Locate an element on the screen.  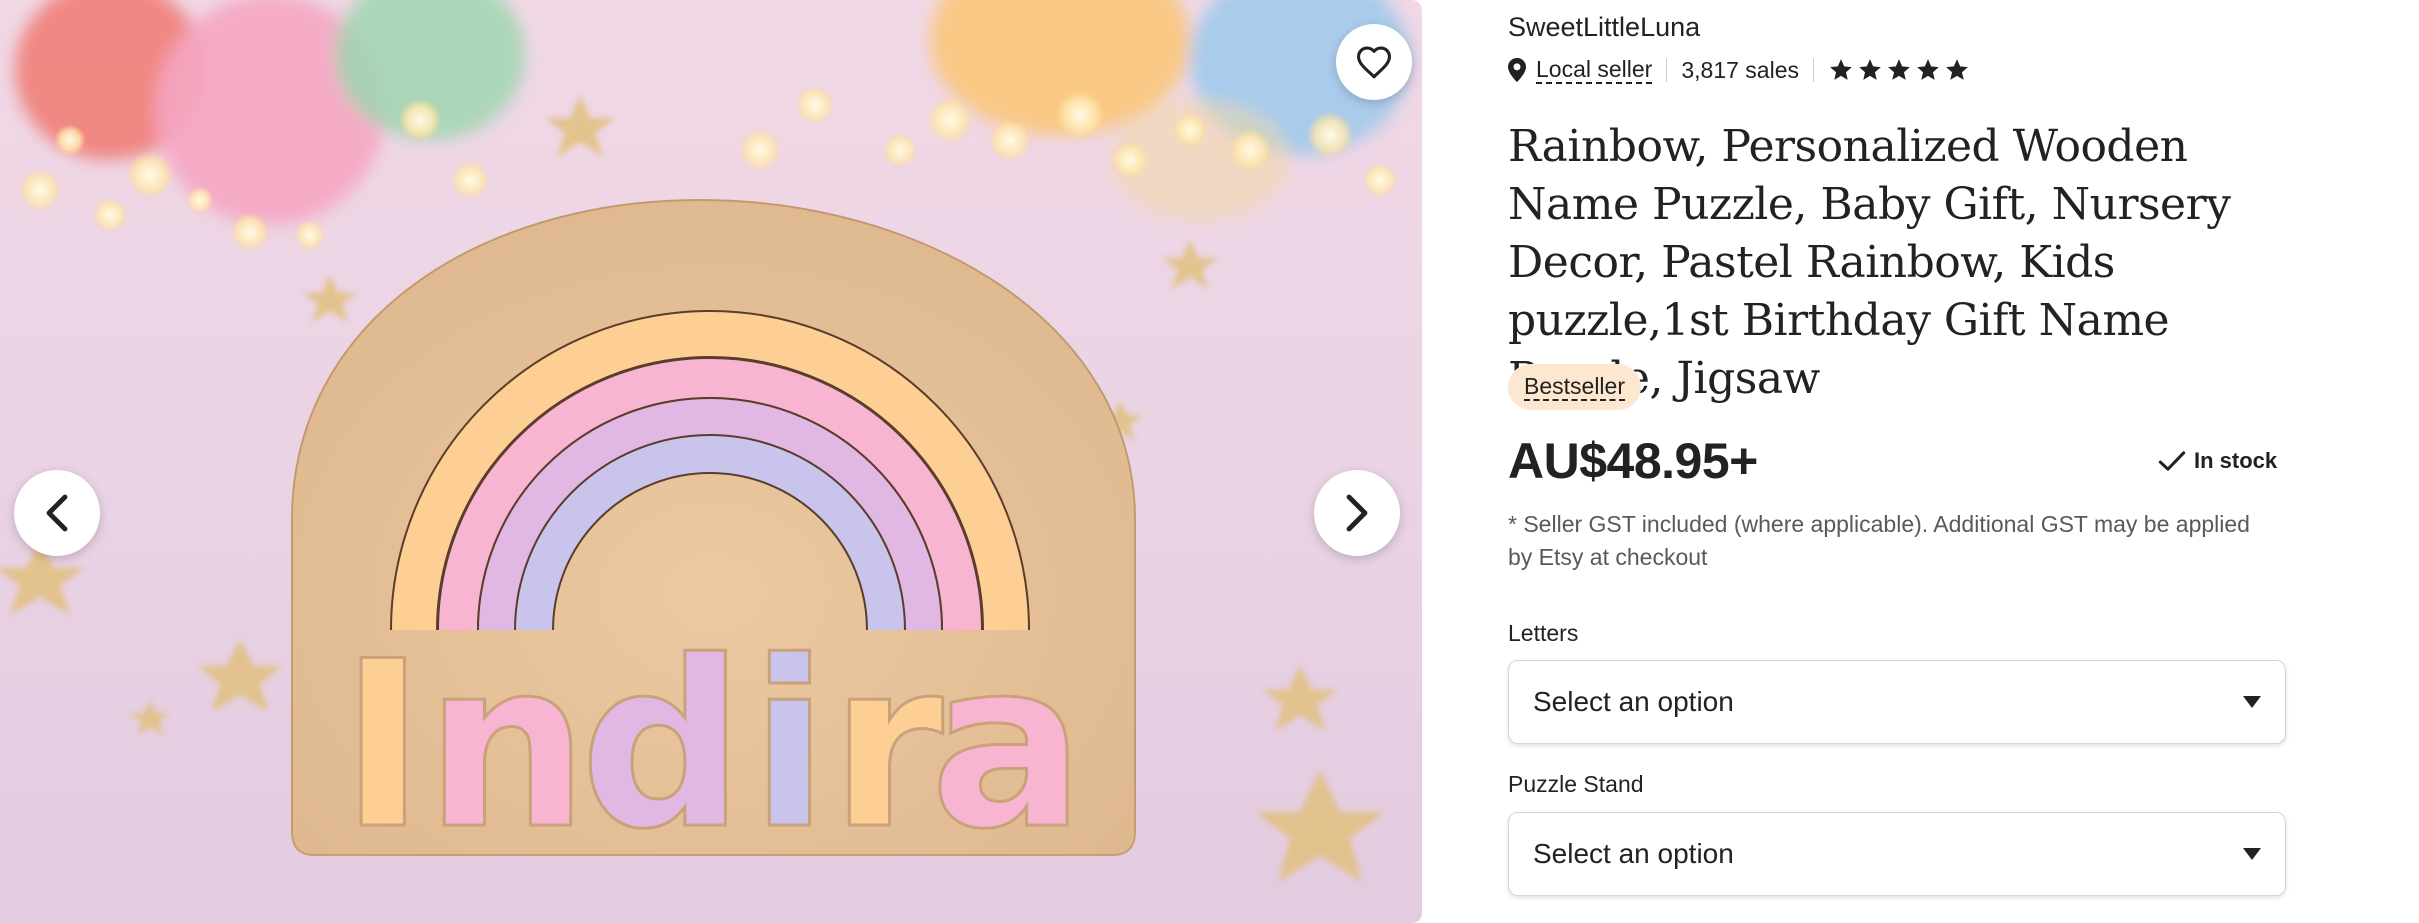
previous-image-button is located at coordinates (57, 513).